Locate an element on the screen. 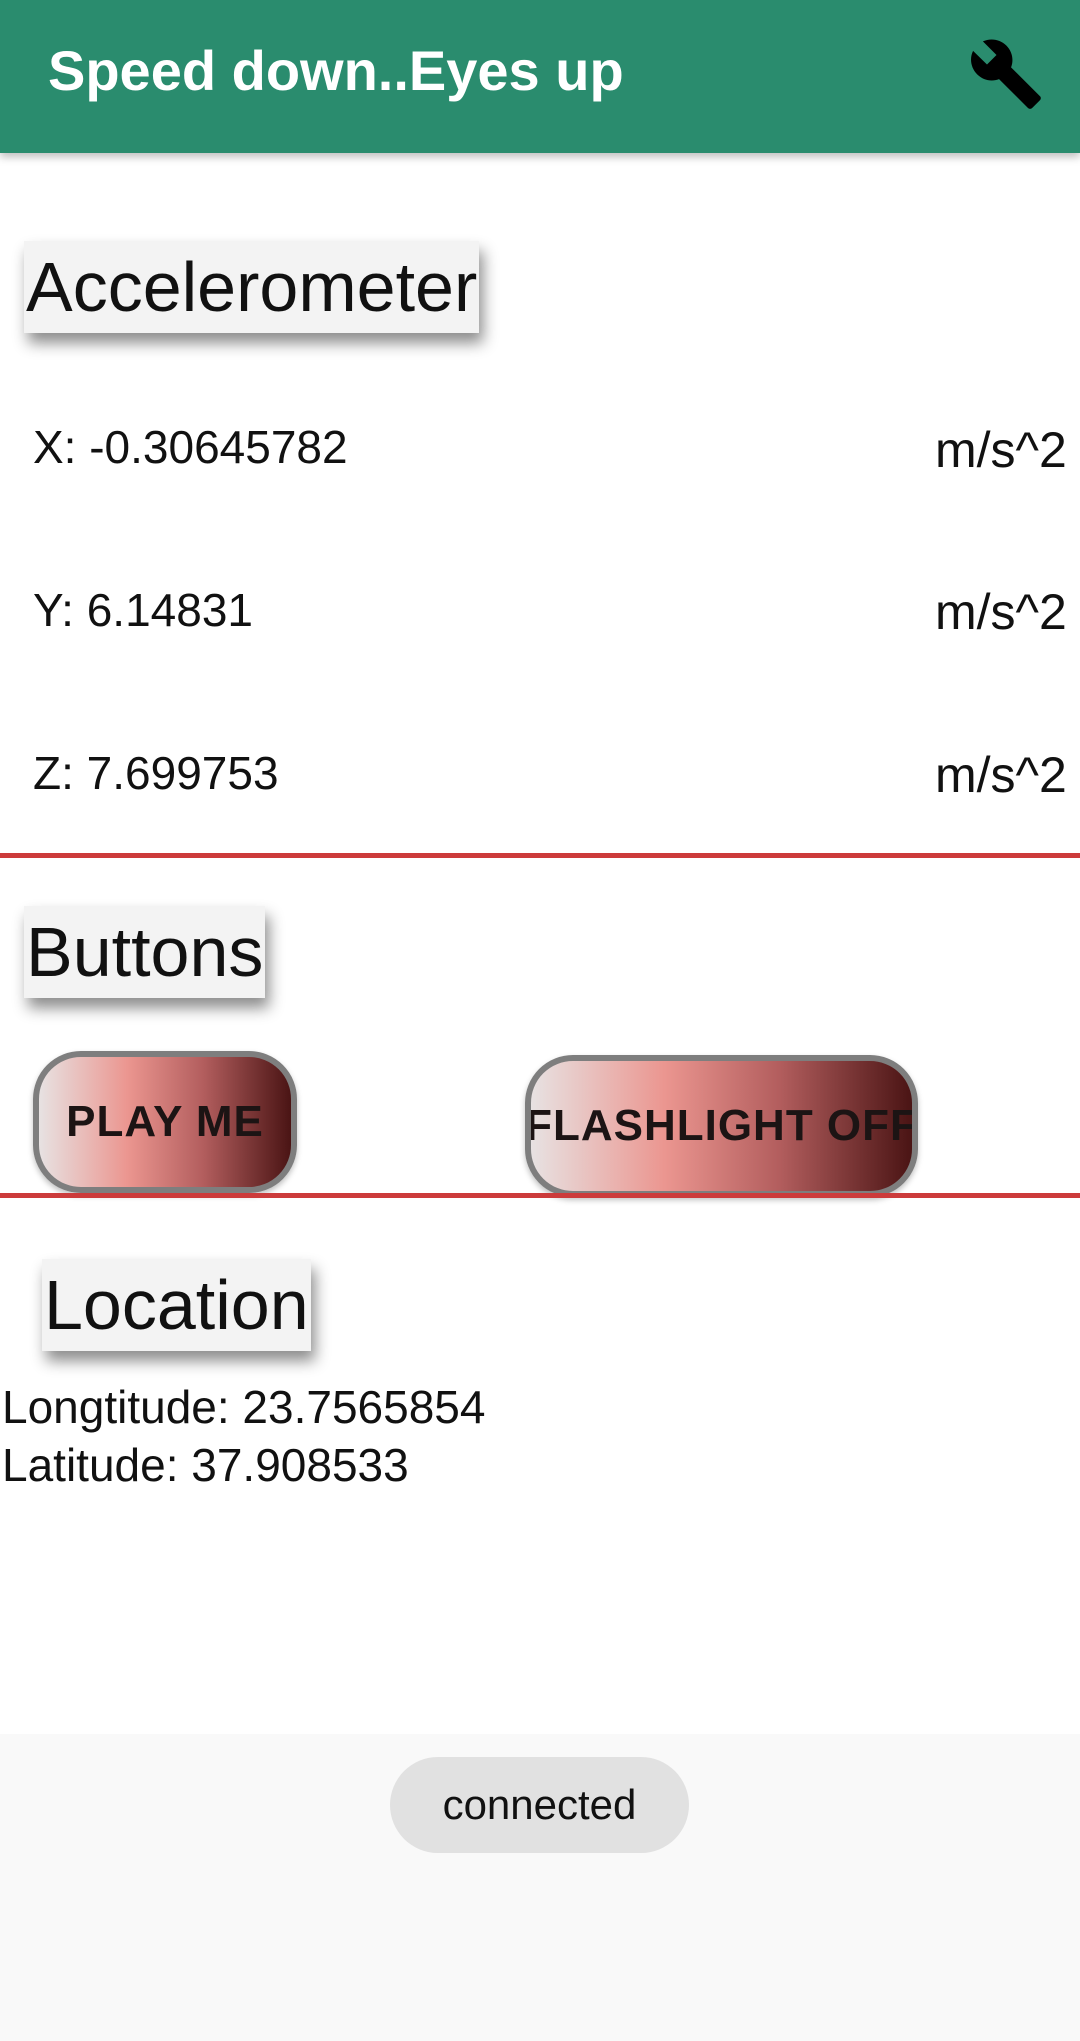 Image resolution: width=1080 pixels, height=2041 pixels. wrench-icon is located at coordinates (1006, 74).